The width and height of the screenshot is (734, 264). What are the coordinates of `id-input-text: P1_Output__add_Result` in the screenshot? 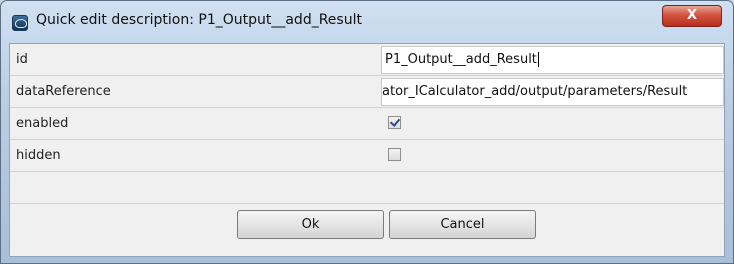 It's located at (461, 59).